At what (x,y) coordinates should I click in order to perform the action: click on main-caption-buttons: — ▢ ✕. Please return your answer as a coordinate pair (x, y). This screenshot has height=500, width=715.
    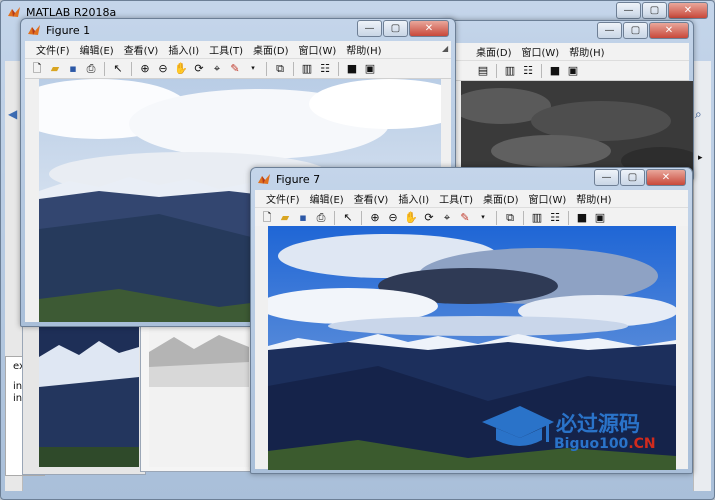
    Looking at the image, I should click on (662, 10).